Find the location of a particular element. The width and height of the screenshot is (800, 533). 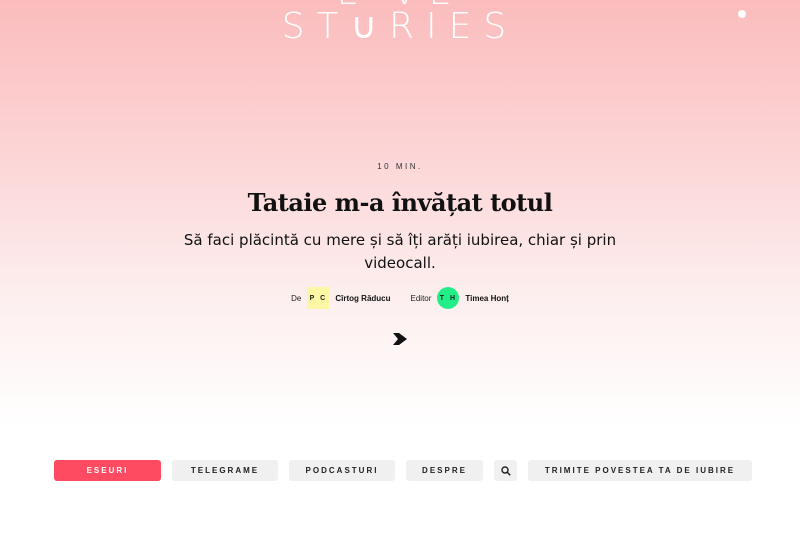

site-logo: L VE ST∪RIES is located at coordinates (400, 23).